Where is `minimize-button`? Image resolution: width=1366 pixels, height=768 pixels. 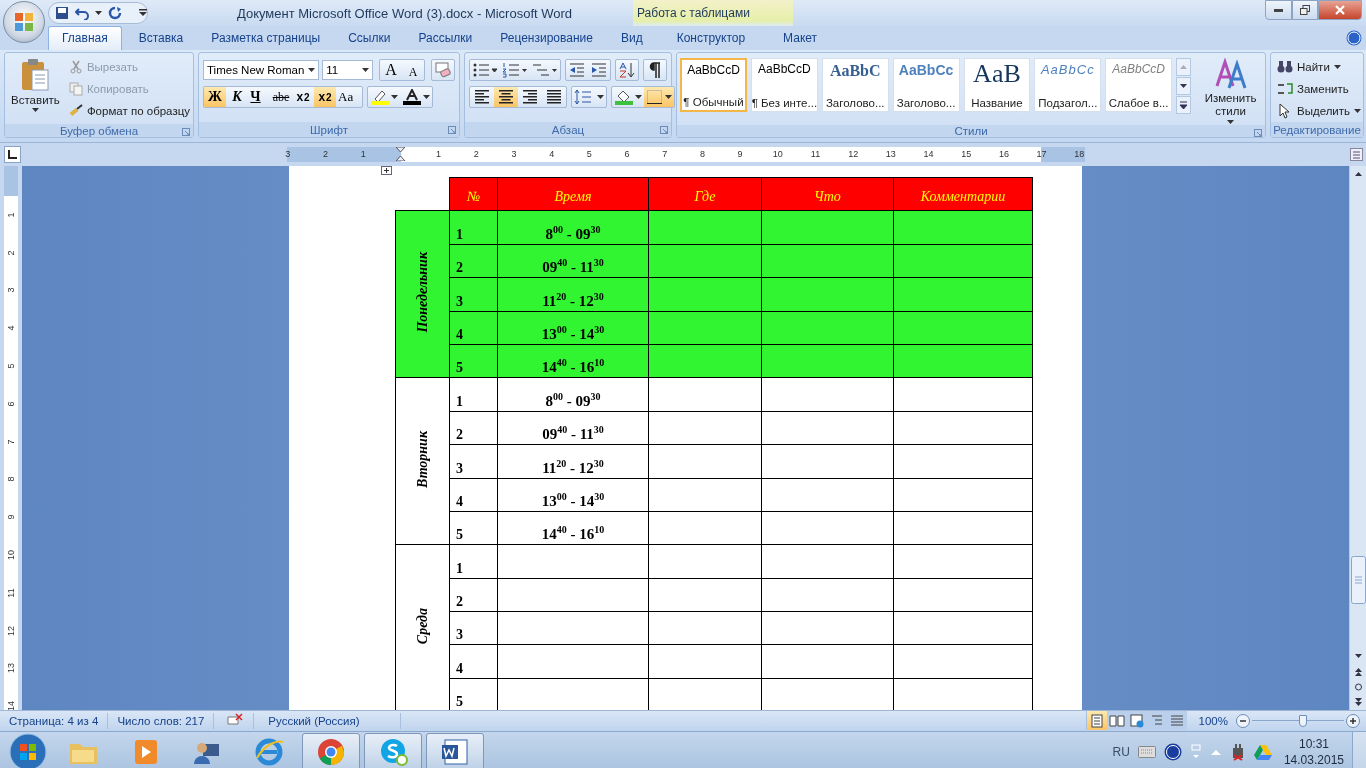 minimize-button is located at coordinates (1278, 10).